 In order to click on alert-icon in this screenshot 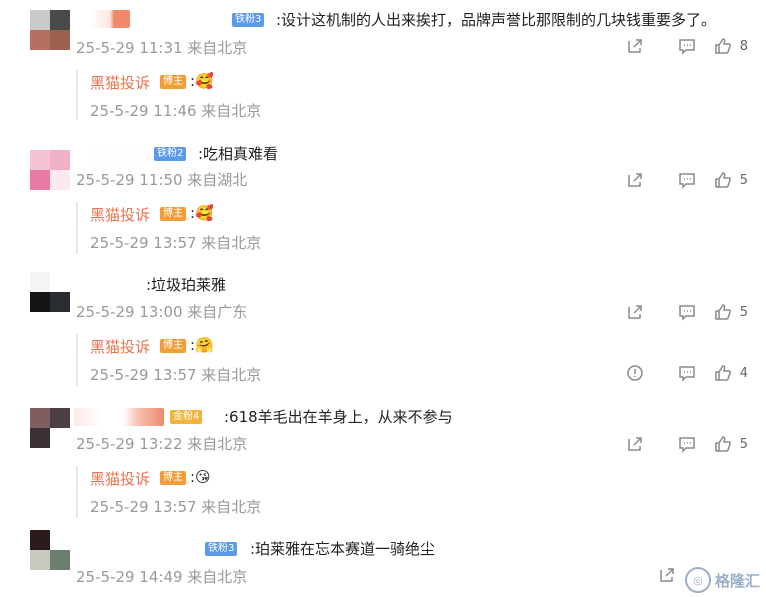, I will do `click(635, 373)`.